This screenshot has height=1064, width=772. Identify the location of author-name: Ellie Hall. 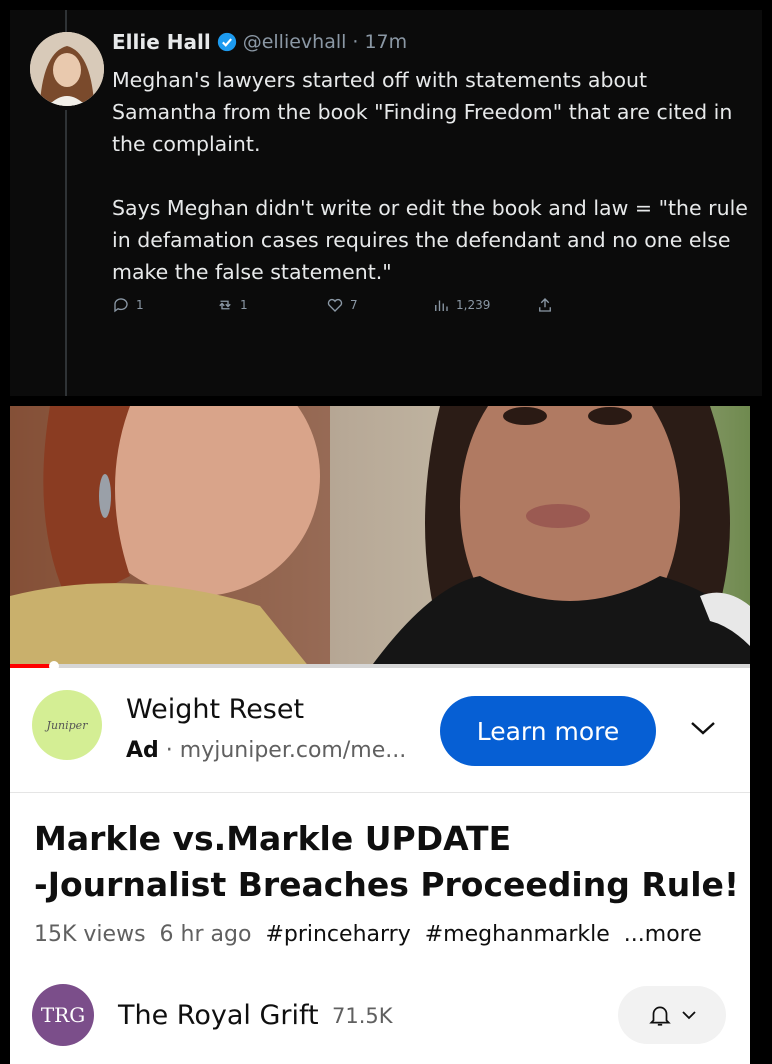
(161, 42).